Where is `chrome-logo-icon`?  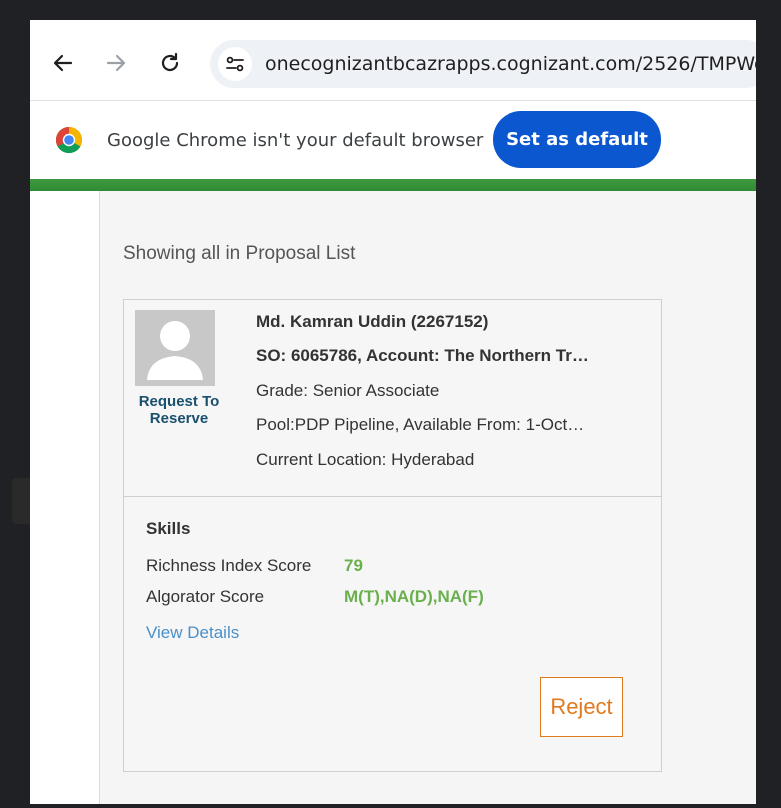 chrome-logo-icon is located at coordinates (69, 140).